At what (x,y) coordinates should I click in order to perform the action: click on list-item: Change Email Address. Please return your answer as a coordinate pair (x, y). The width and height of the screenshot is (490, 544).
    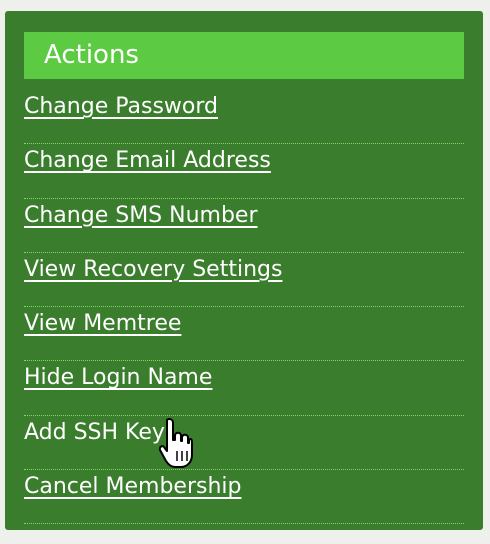
    Looking at the image, I should click on (244, 171).